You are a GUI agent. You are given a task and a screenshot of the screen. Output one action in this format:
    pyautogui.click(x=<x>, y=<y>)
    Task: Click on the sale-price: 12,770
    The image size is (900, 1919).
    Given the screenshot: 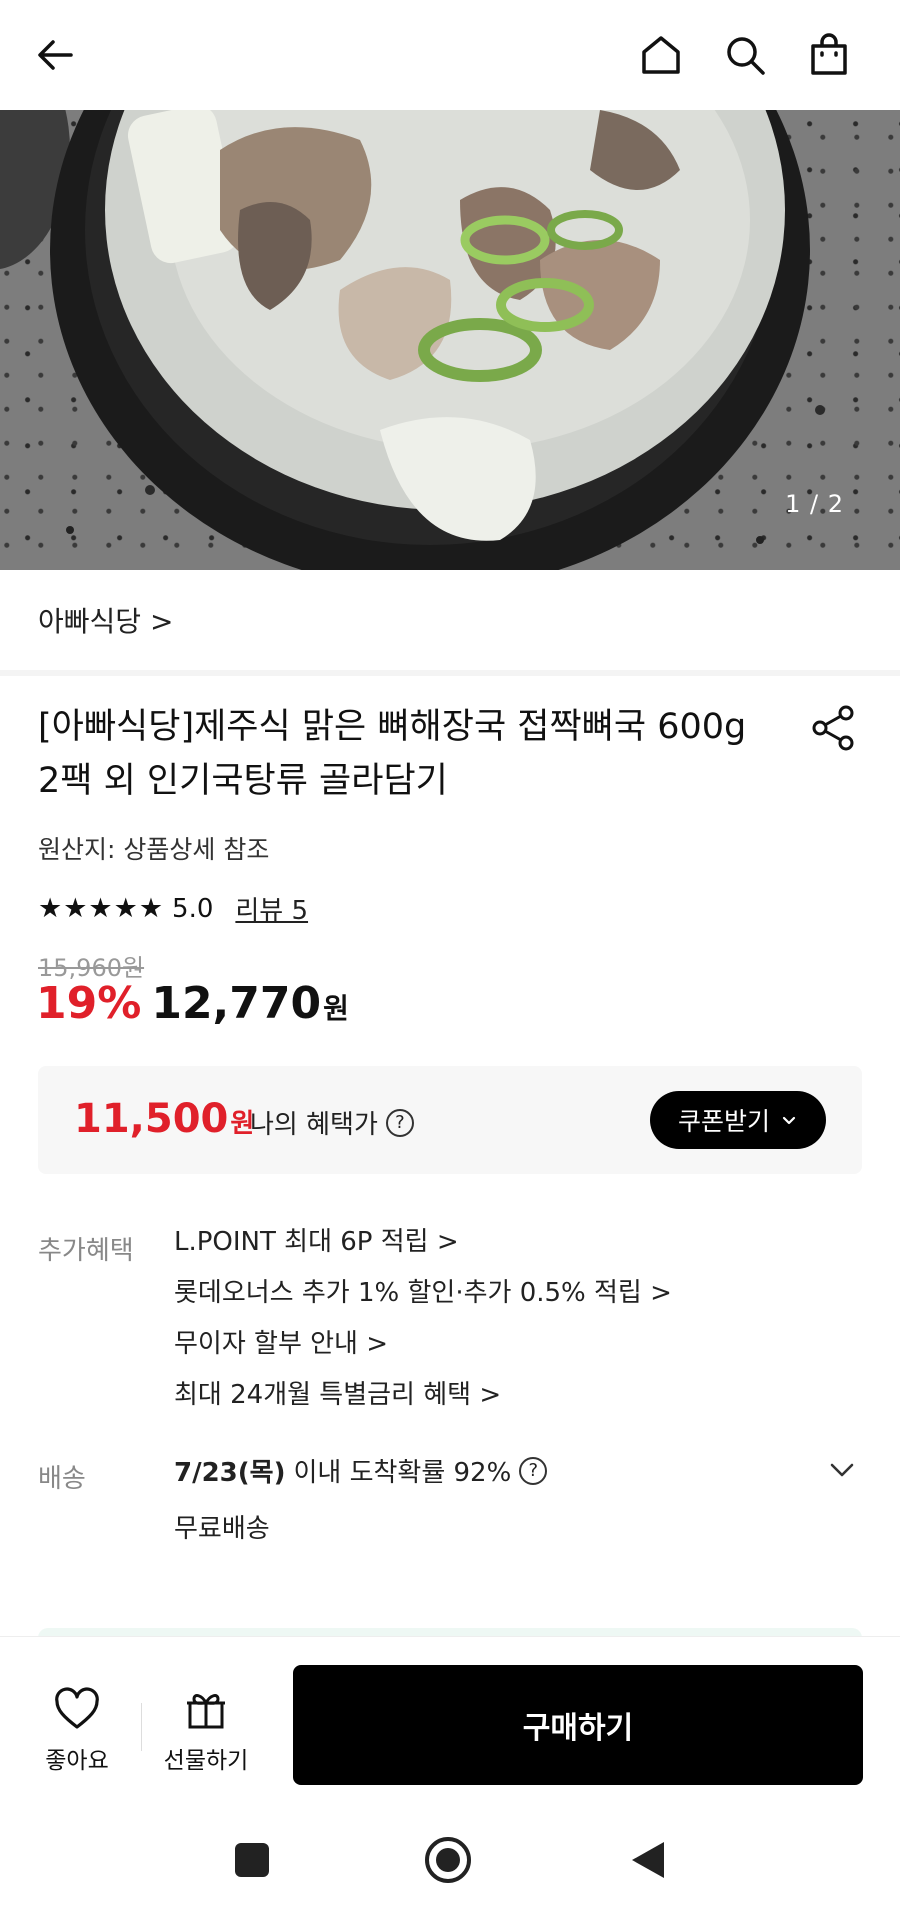 What is the action you would take?
    pyautogui.click(x=236, y=1003)
    